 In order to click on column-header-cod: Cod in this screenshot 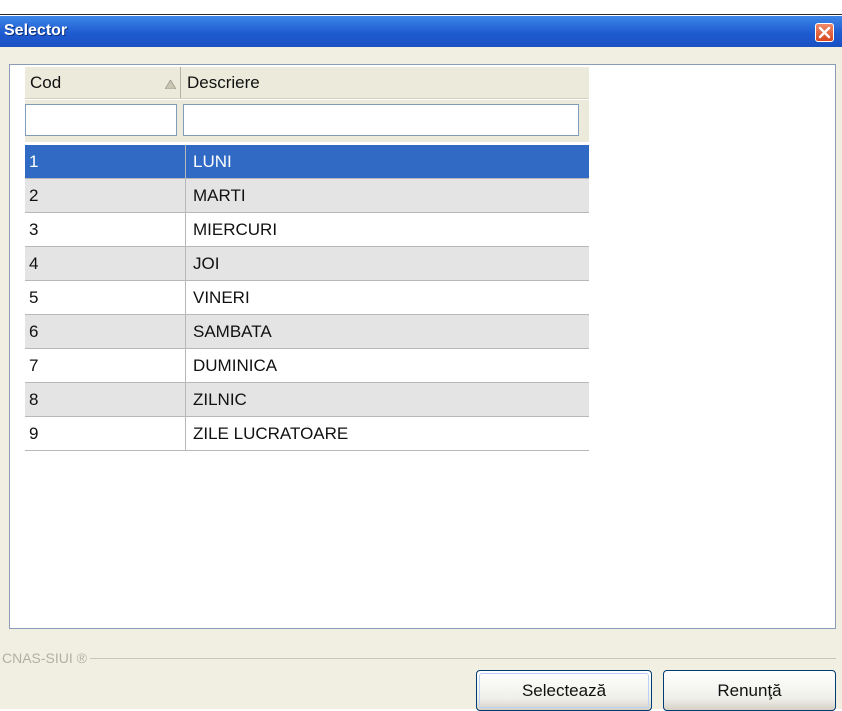, I will do `click(103, 82)`.